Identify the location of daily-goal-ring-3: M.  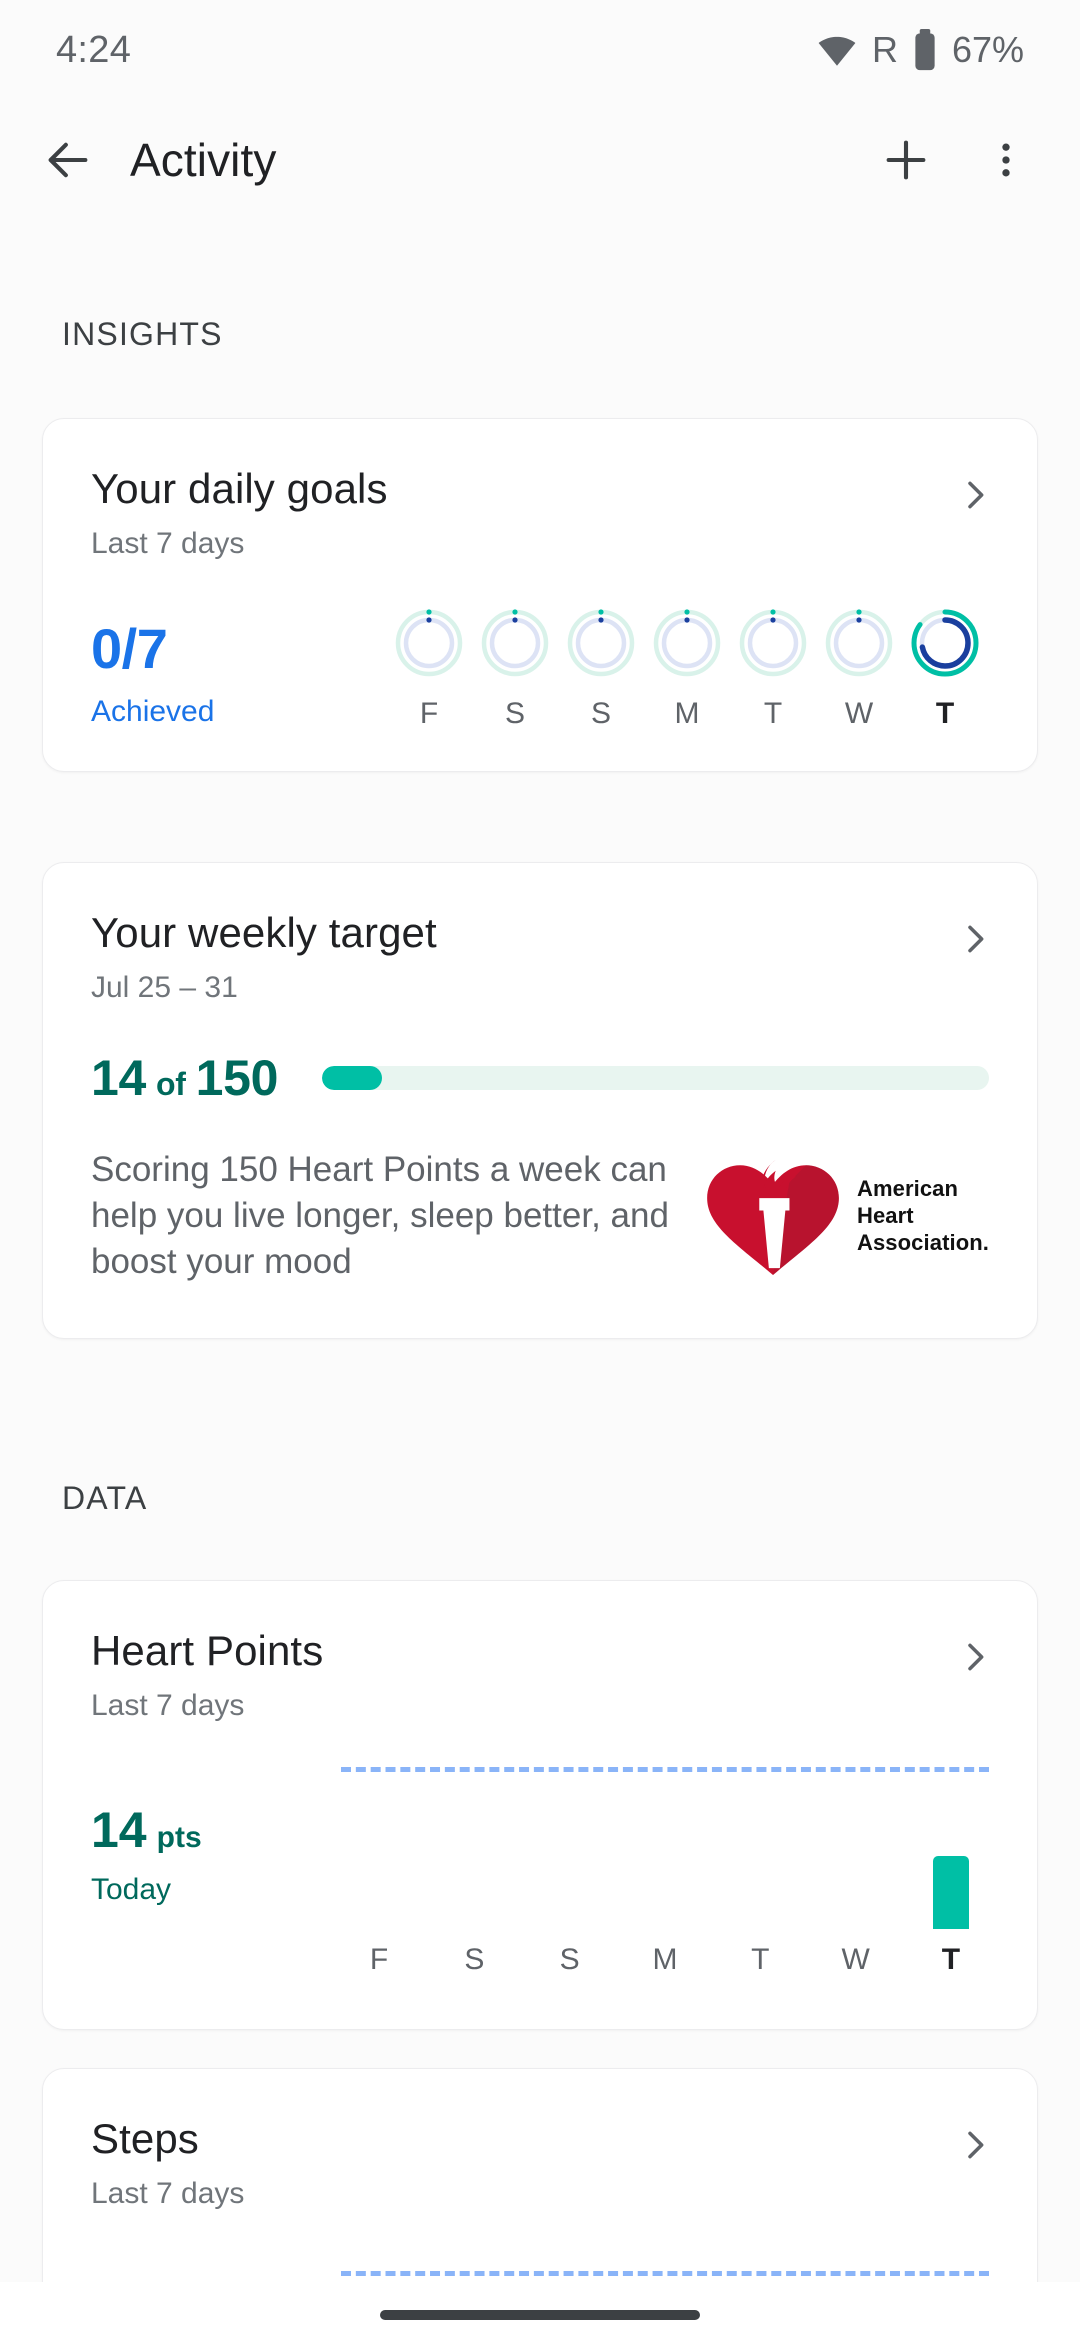
(687, 669).